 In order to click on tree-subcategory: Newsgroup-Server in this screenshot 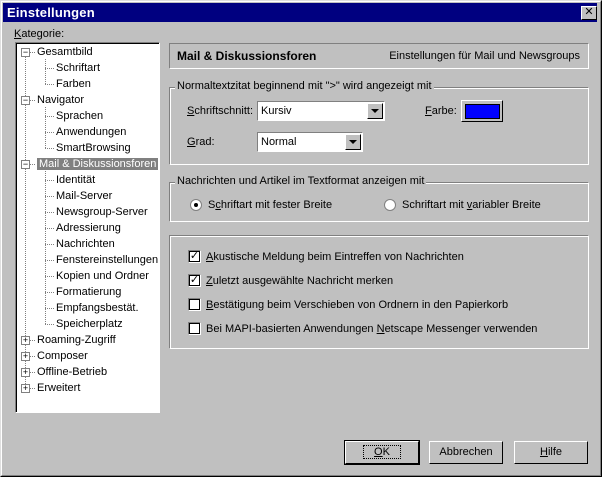, I will do `click(102, 213)`.